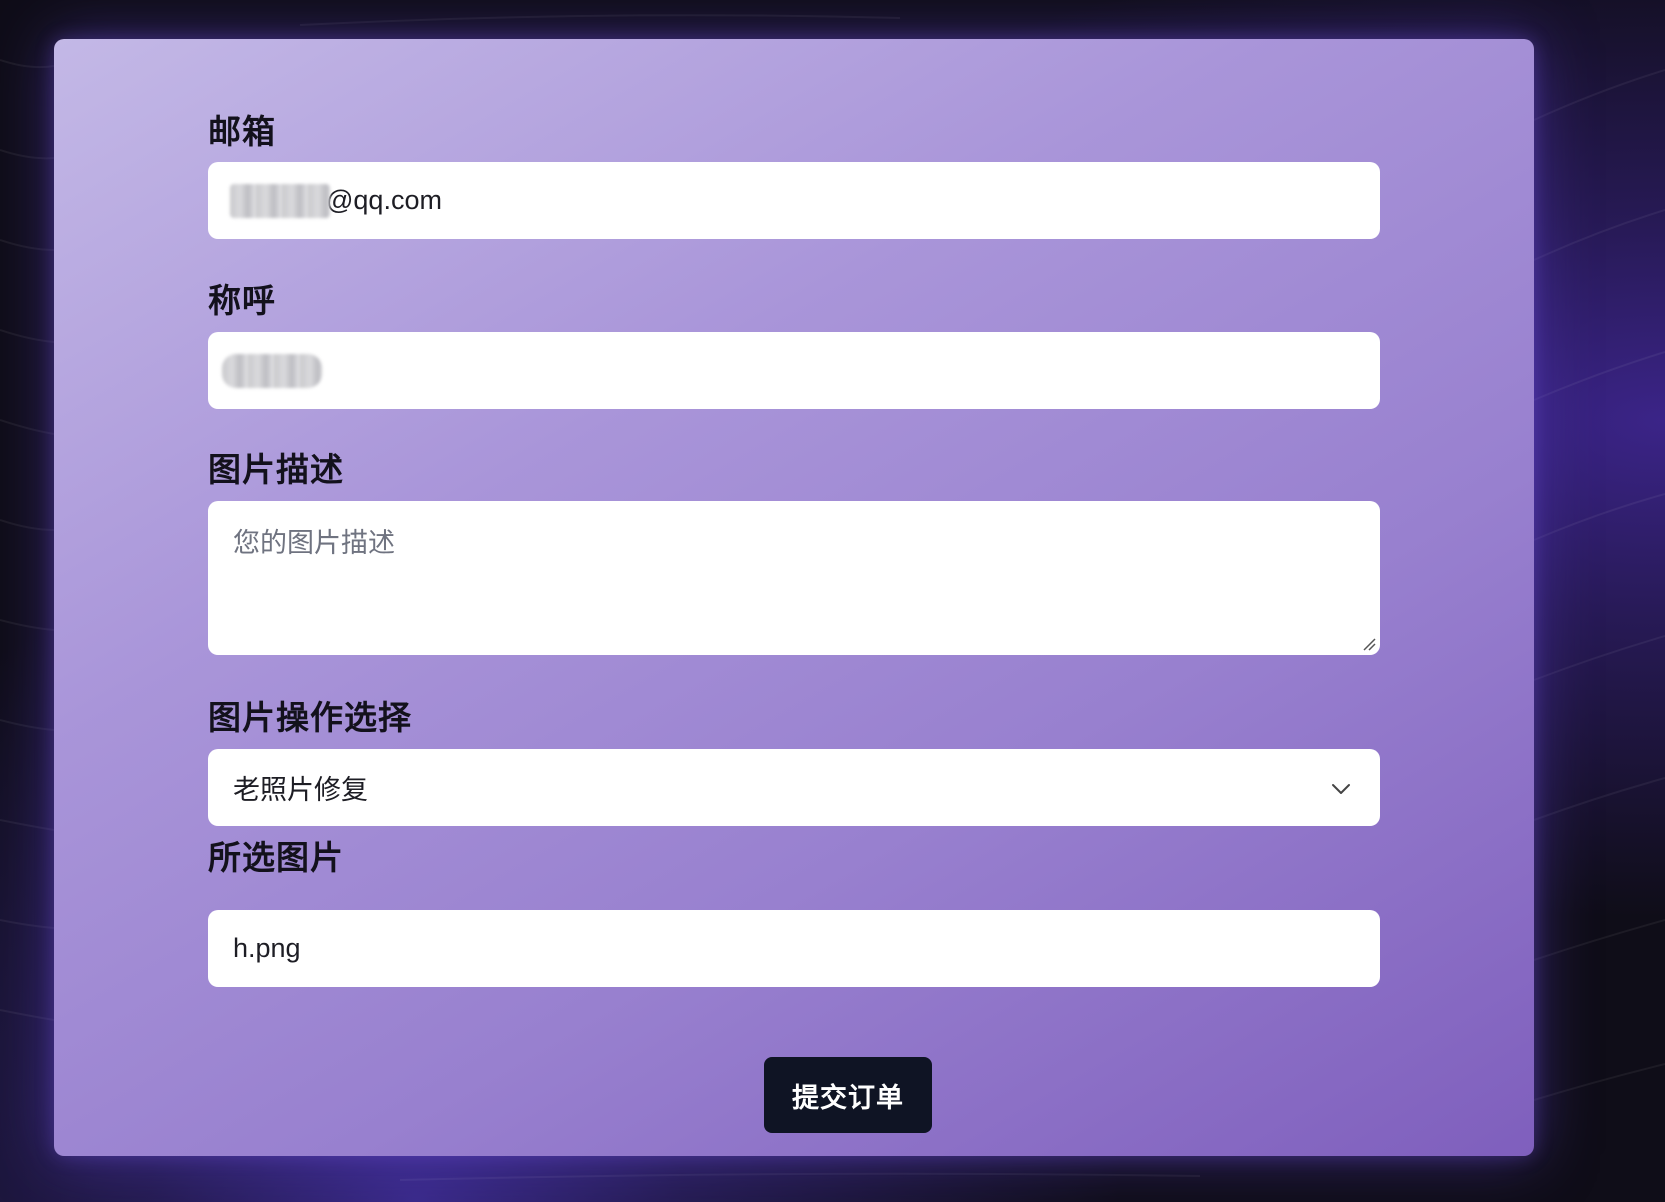 This screenshot has height=1202, width=1665. I want to click on email-value: @qq.com, so click(384, 200).